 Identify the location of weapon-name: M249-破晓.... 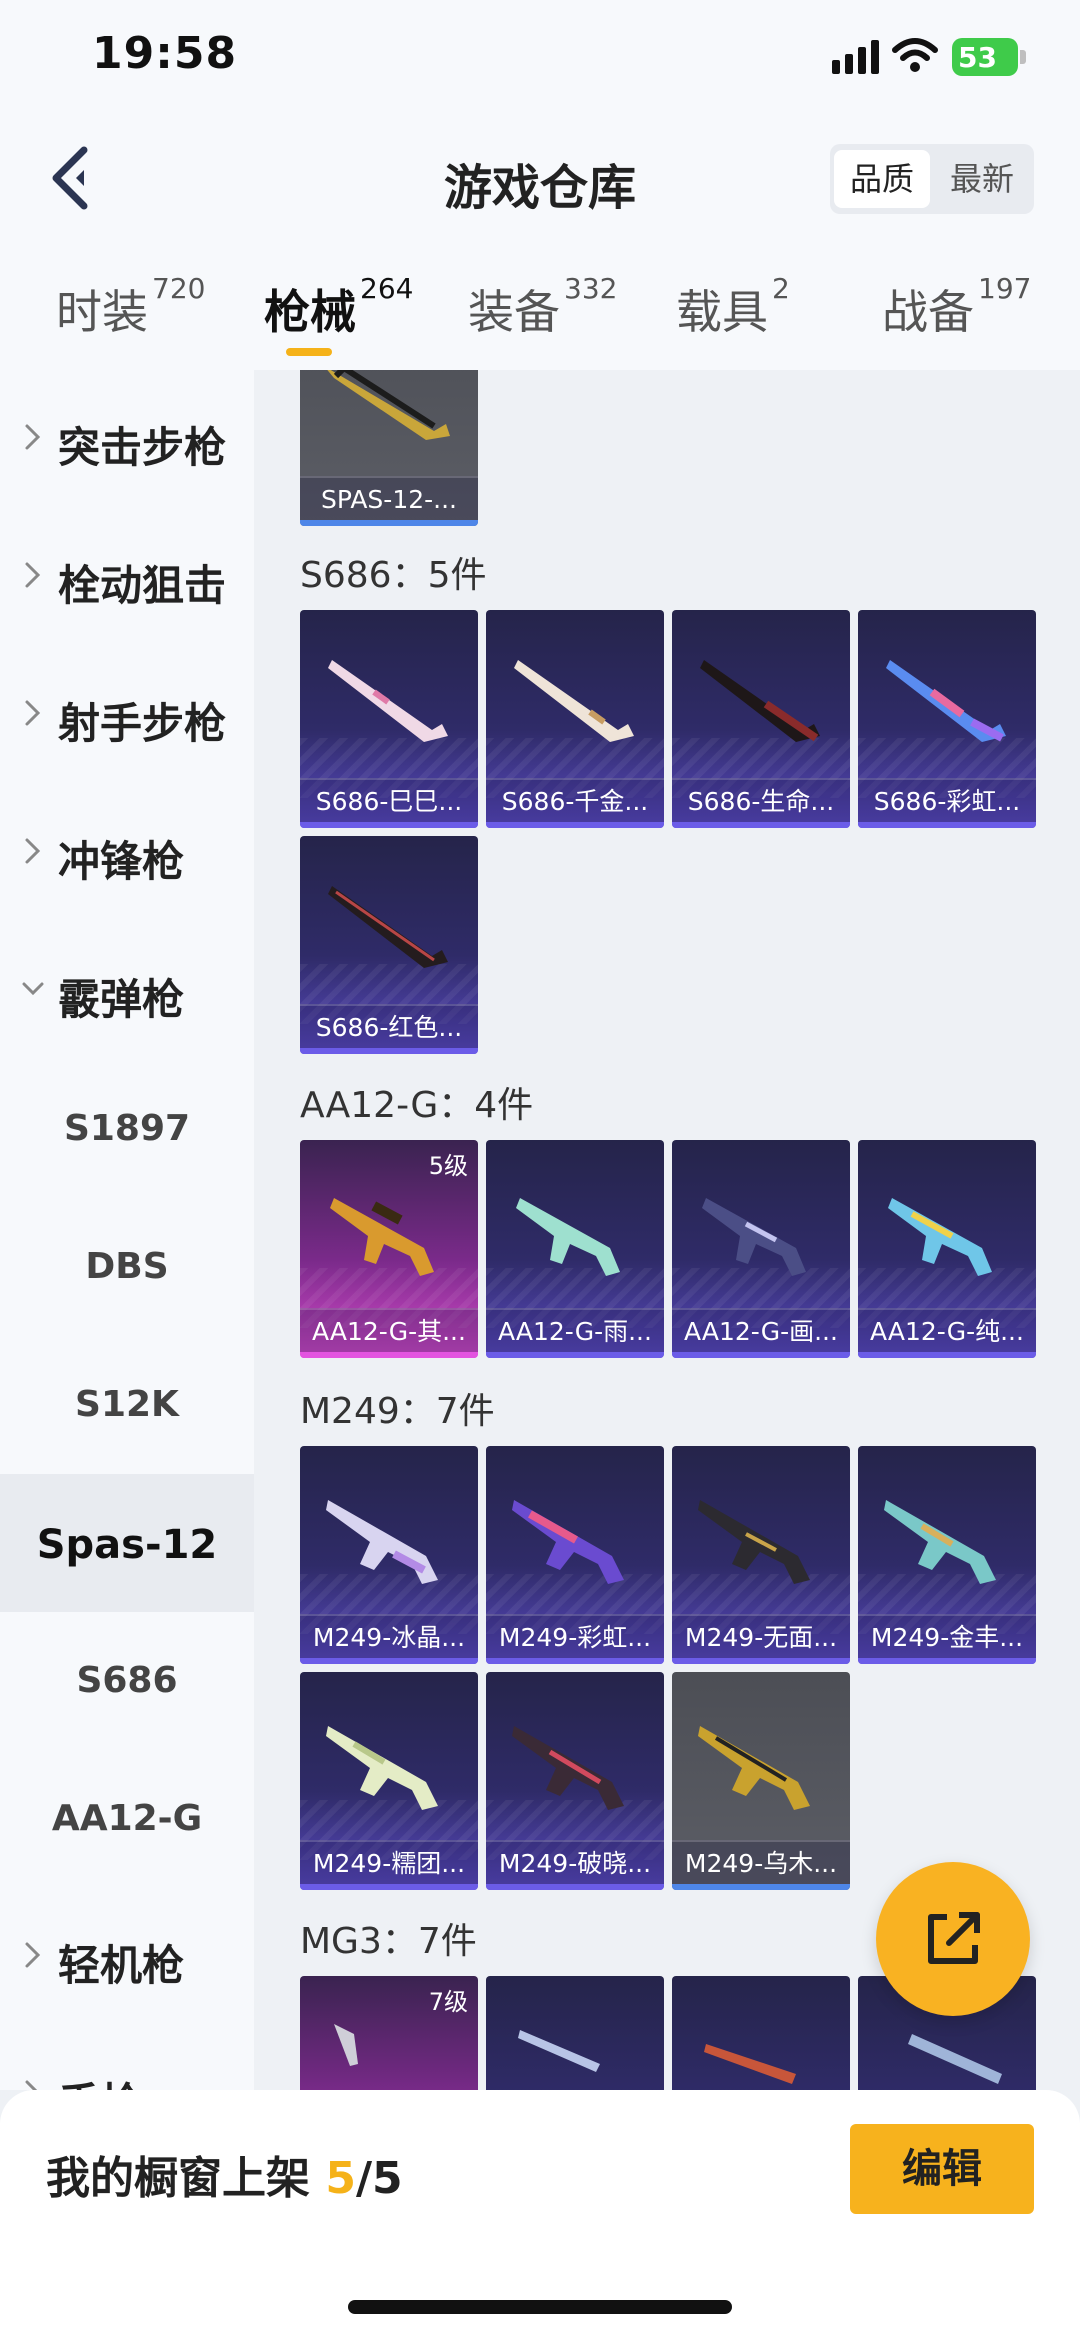
(575, 1862).